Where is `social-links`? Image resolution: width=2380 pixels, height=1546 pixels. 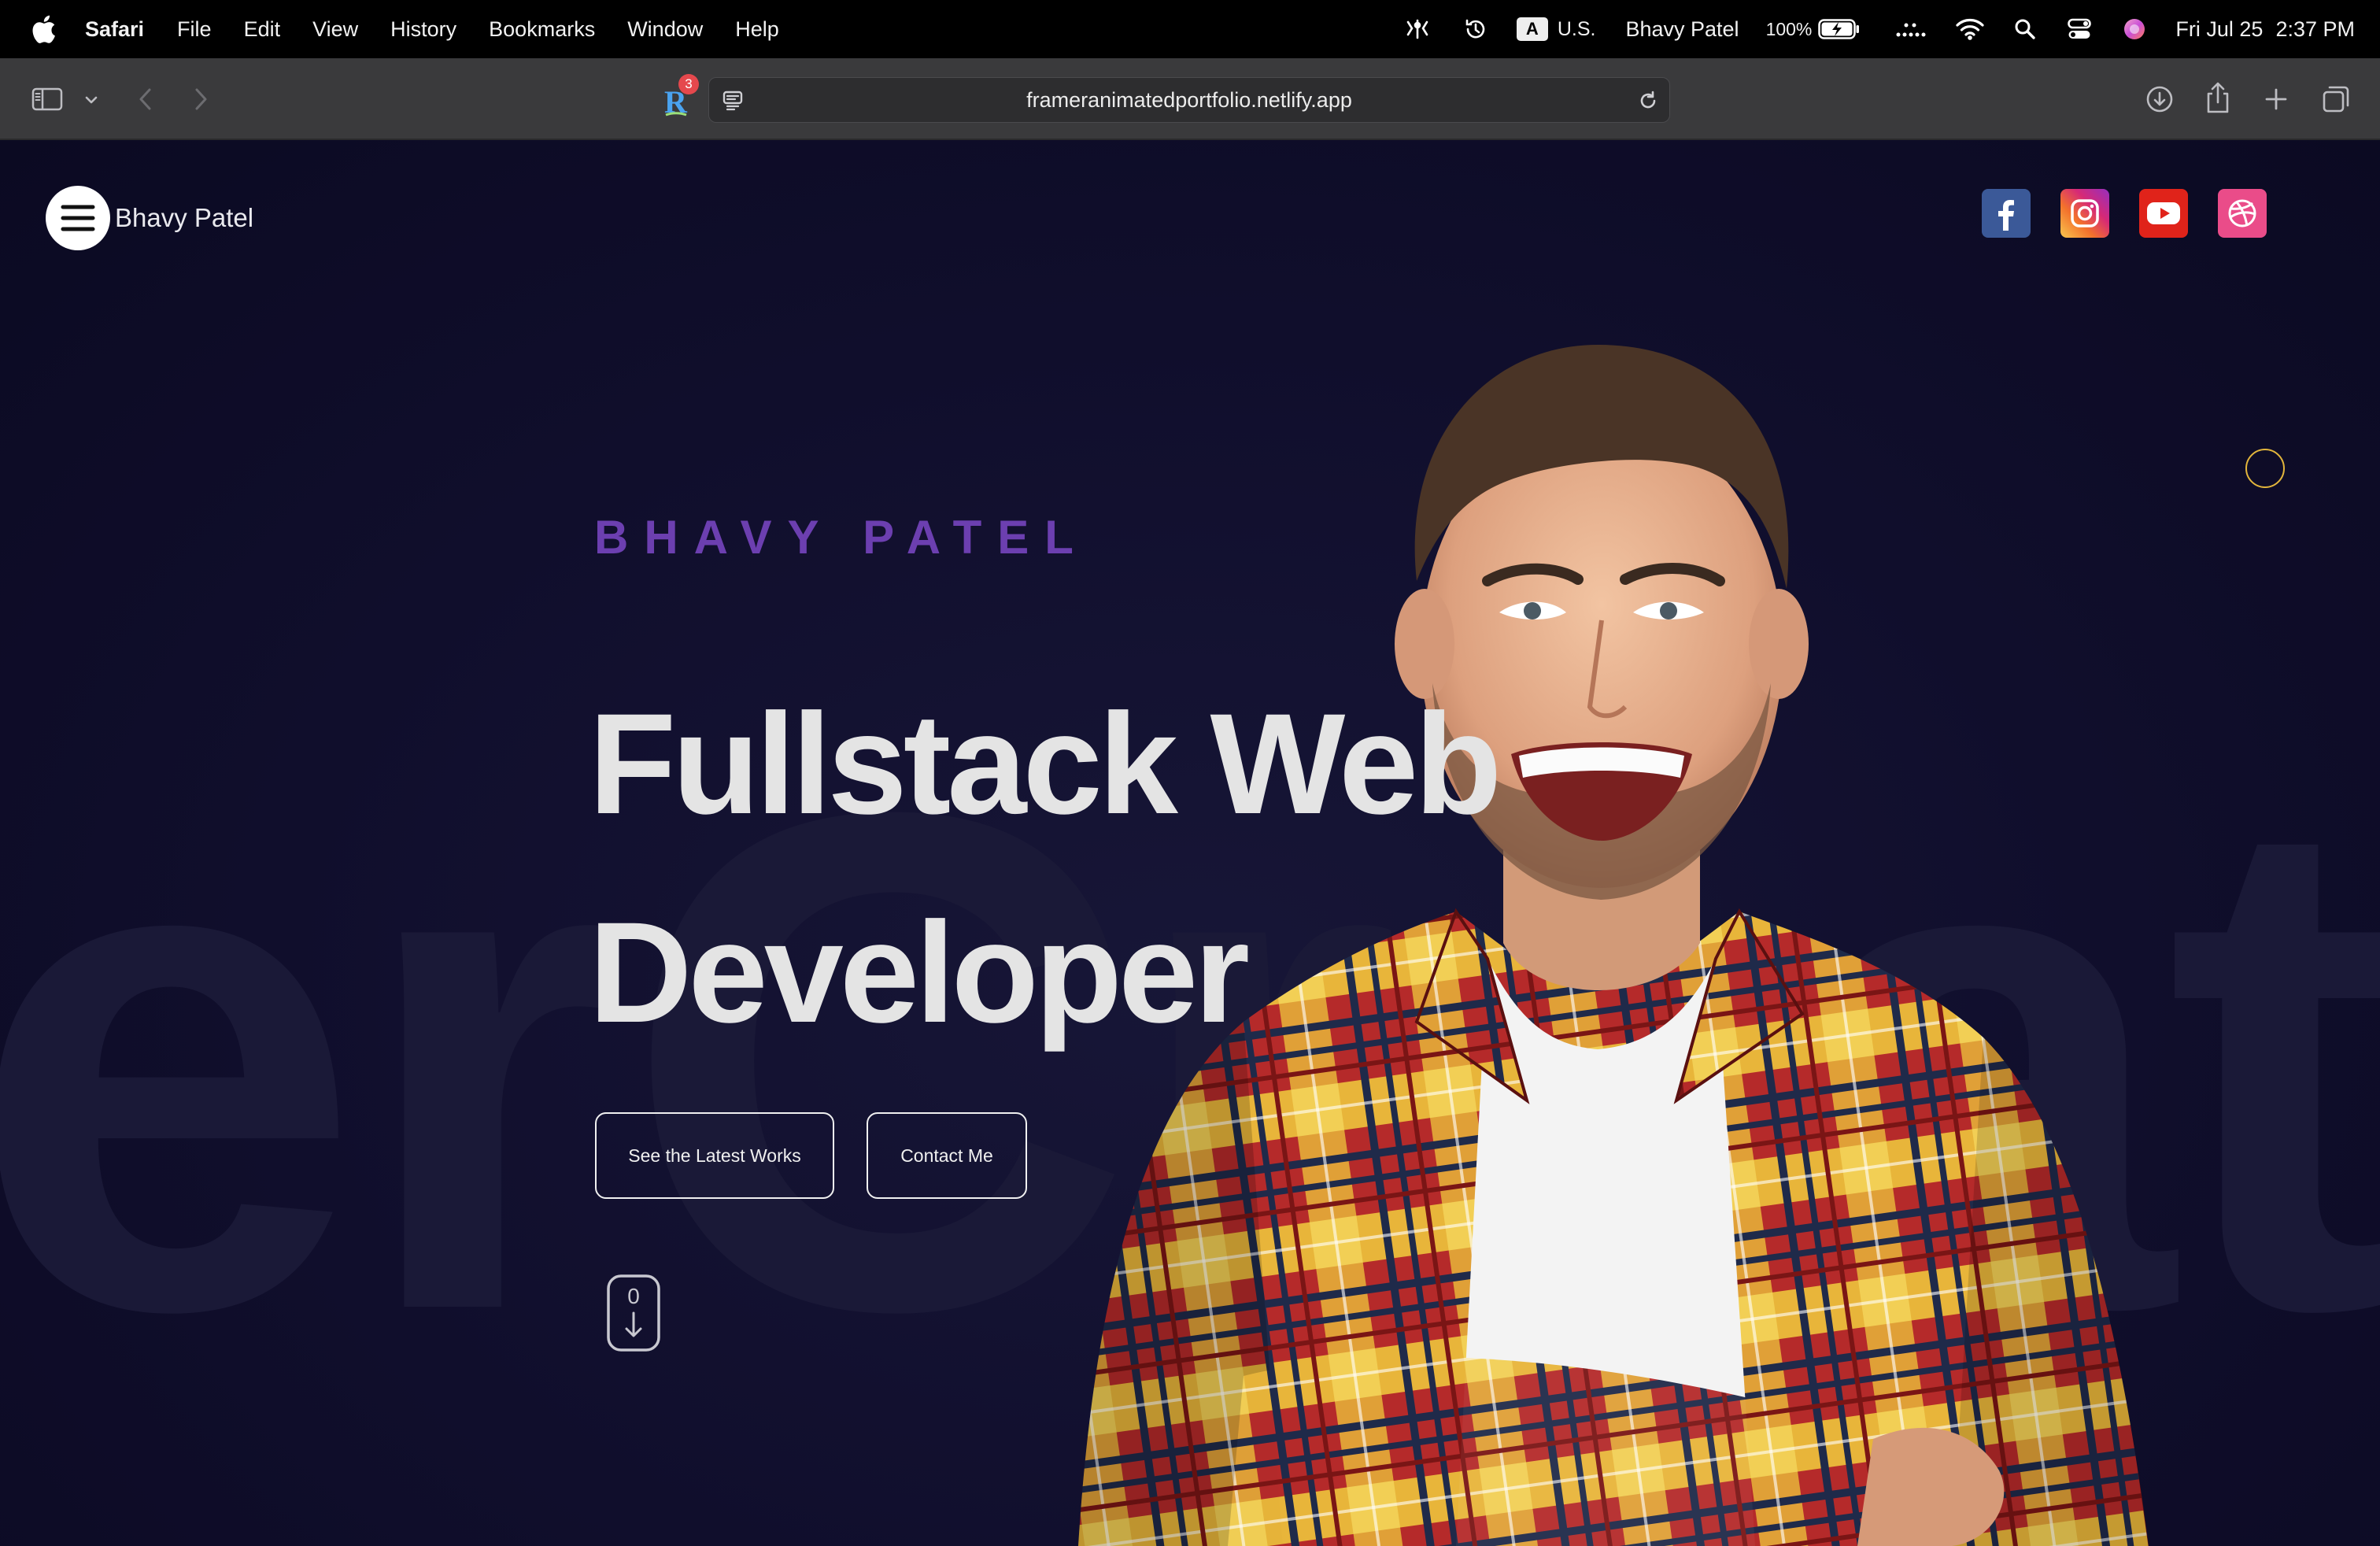 social-links is located at coordinates (2109, 213).